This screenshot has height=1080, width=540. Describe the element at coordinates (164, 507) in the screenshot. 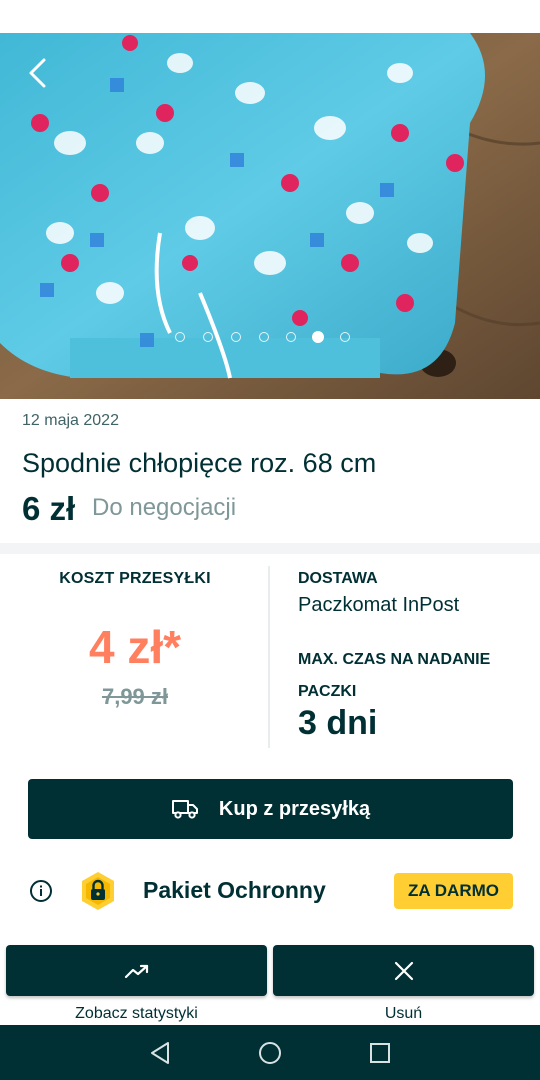

I see `negotiable-label: Do negocjacji` at that location.